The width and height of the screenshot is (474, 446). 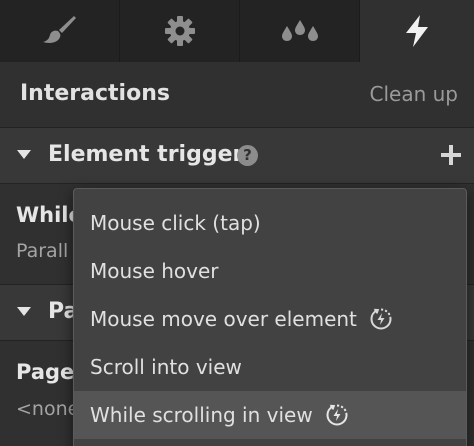 What do you see at coordinates (45, 372) in the screenshot?
I see `page-trigger-title: Page` at bounding box center [45, 372].